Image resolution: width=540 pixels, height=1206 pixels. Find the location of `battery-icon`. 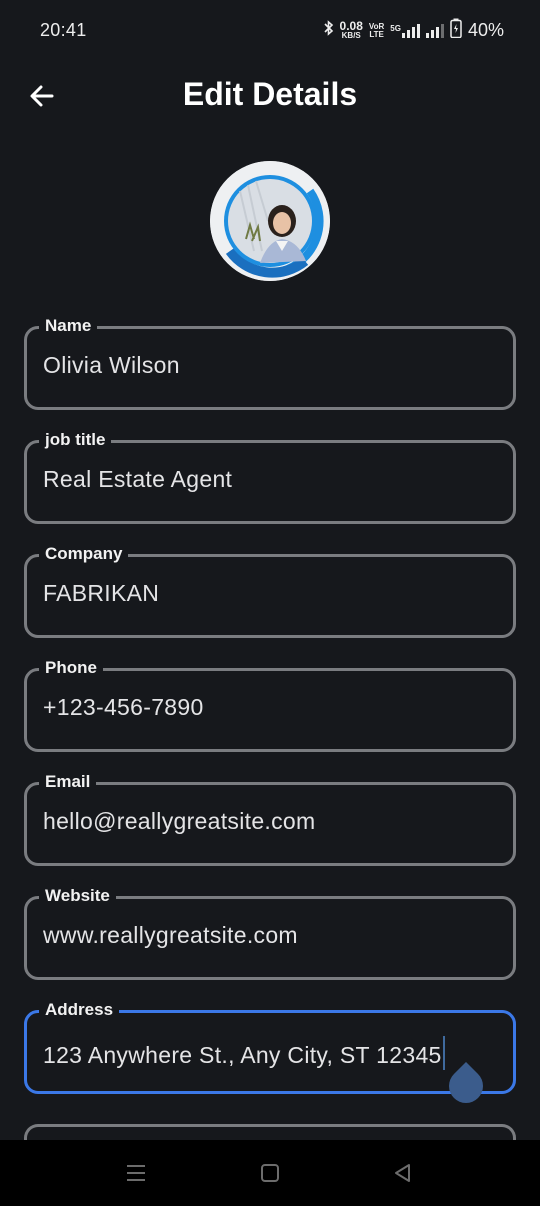

battery-icon is located at coordinates (456, 30).